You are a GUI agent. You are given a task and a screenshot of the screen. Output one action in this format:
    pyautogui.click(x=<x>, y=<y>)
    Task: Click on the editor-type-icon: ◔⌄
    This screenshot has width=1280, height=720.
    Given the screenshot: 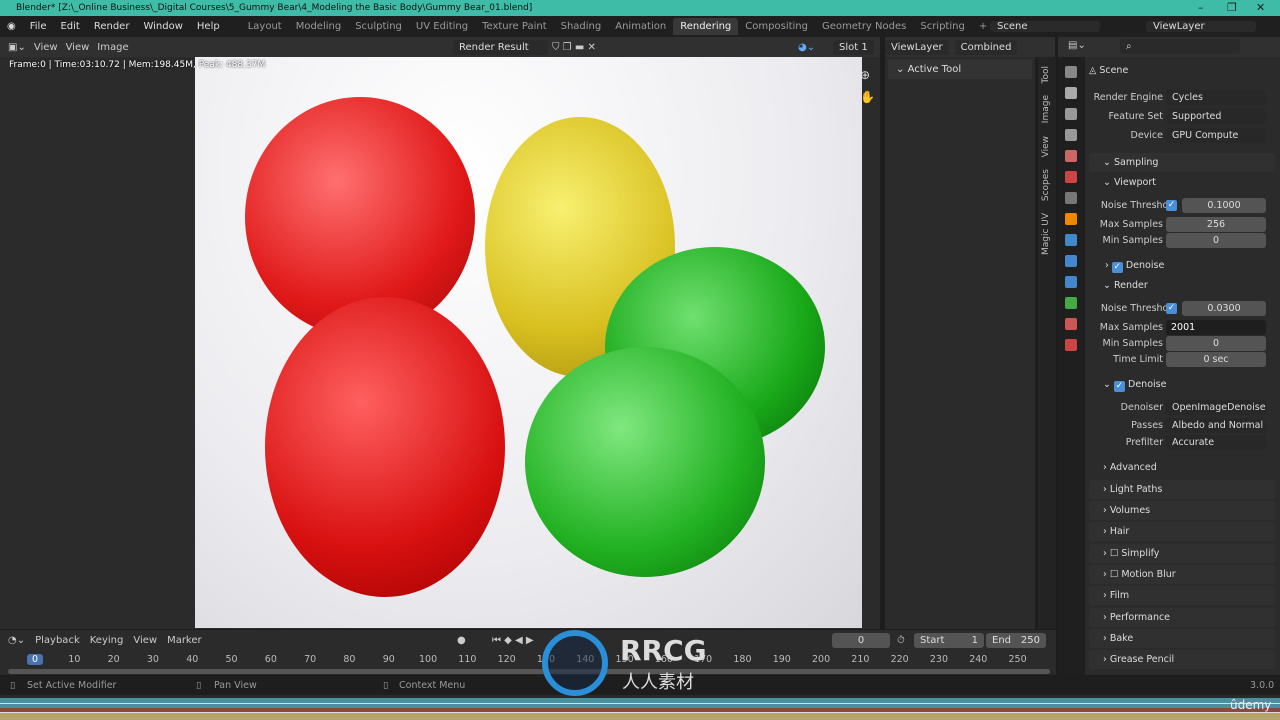 What is the action you would take?
    pyautogui.click(x=16, y=640)
    